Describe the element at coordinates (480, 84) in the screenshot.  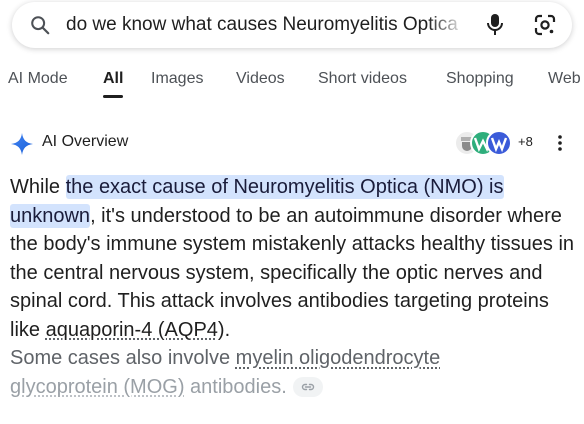
I see `tab-shopping: Shopping` at that location.